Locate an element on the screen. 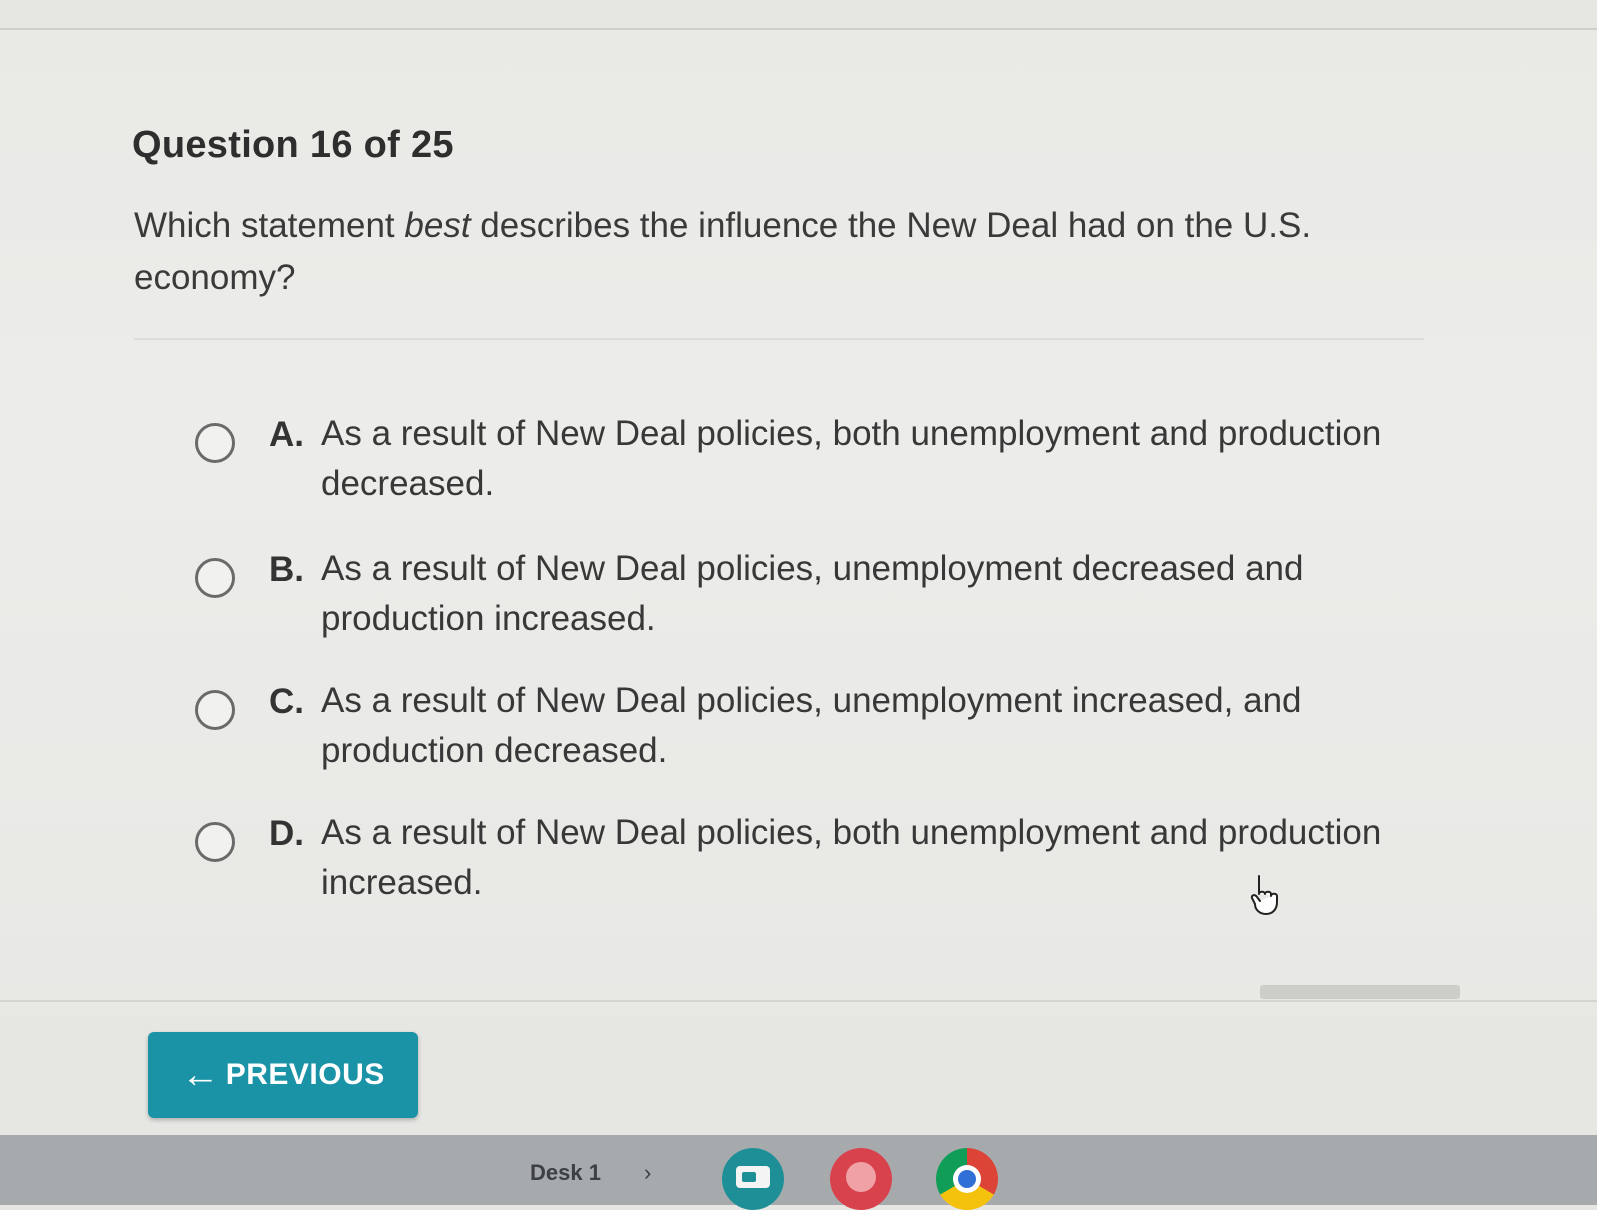 The image size is (1597, 1210). prompt-divider is located at coordinates (779, 339).